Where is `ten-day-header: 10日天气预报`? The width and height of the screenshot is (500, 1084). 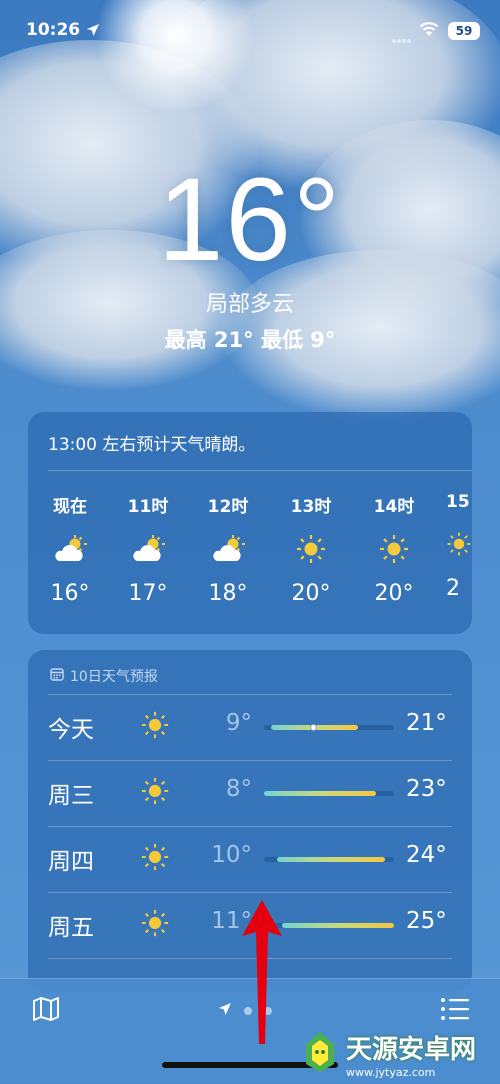 ten-day-header: 10日天气预报 is located at coordinates (104, 676).